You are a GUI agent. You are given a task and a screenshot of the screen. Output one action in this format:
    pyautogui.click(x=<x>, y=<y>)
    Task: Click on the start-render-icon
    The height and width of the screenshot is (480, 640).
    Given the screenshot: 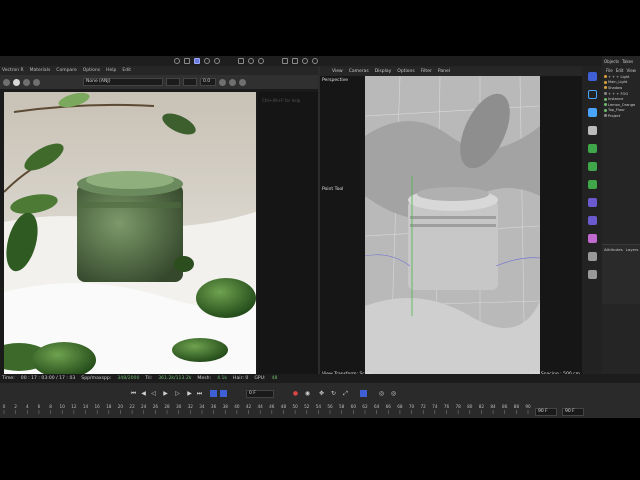 What is the action you would take?
    pyautogui.click(x=16, y=82)
    